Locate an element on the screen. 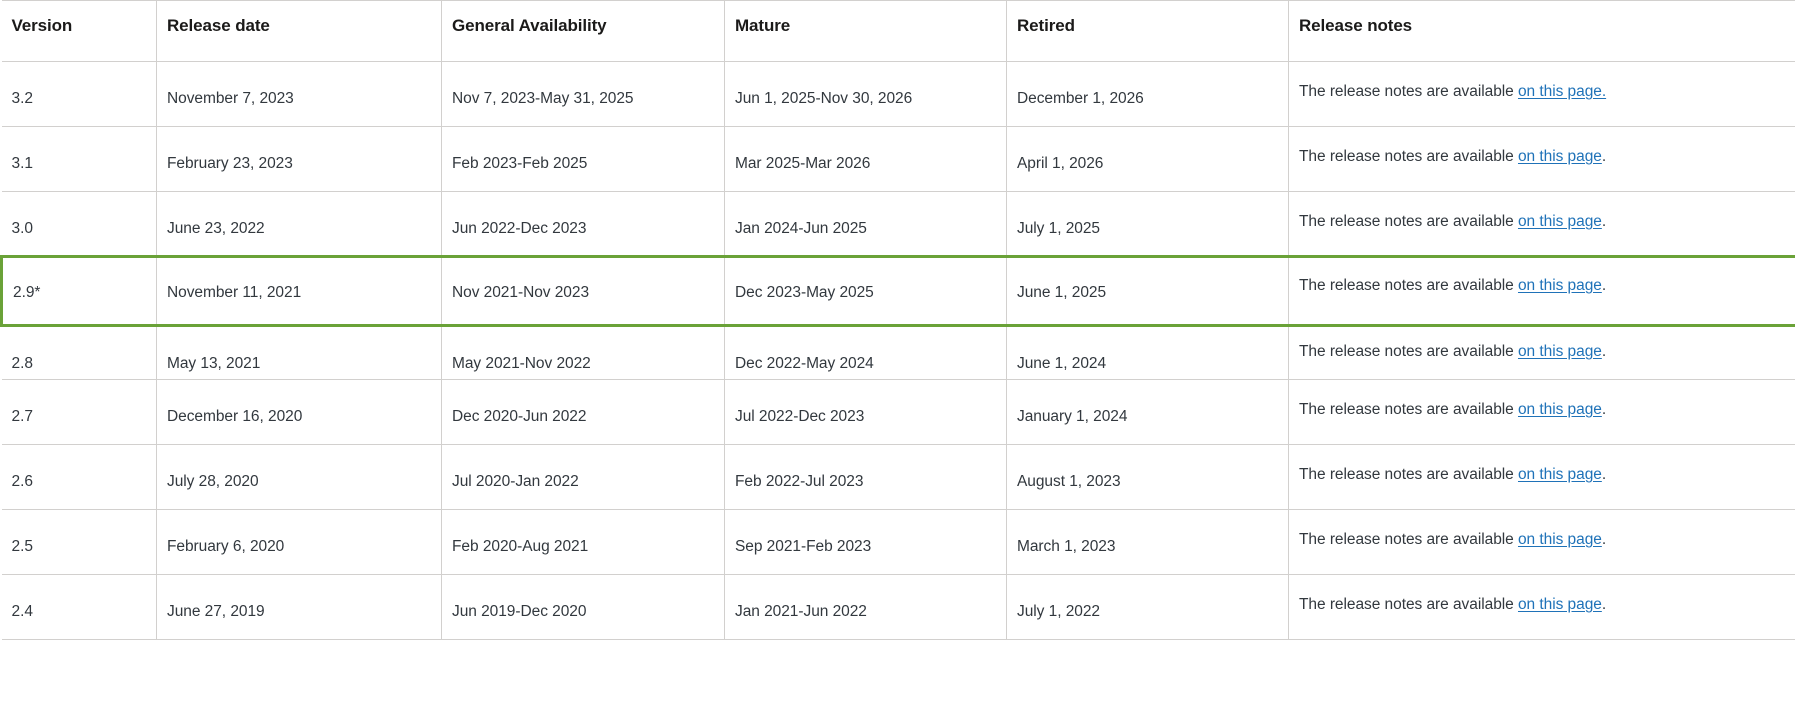 Image resolution: width=1795 pixels, height=720 pixels. column-header-mature: Mature is located at coordinates (865, 31).